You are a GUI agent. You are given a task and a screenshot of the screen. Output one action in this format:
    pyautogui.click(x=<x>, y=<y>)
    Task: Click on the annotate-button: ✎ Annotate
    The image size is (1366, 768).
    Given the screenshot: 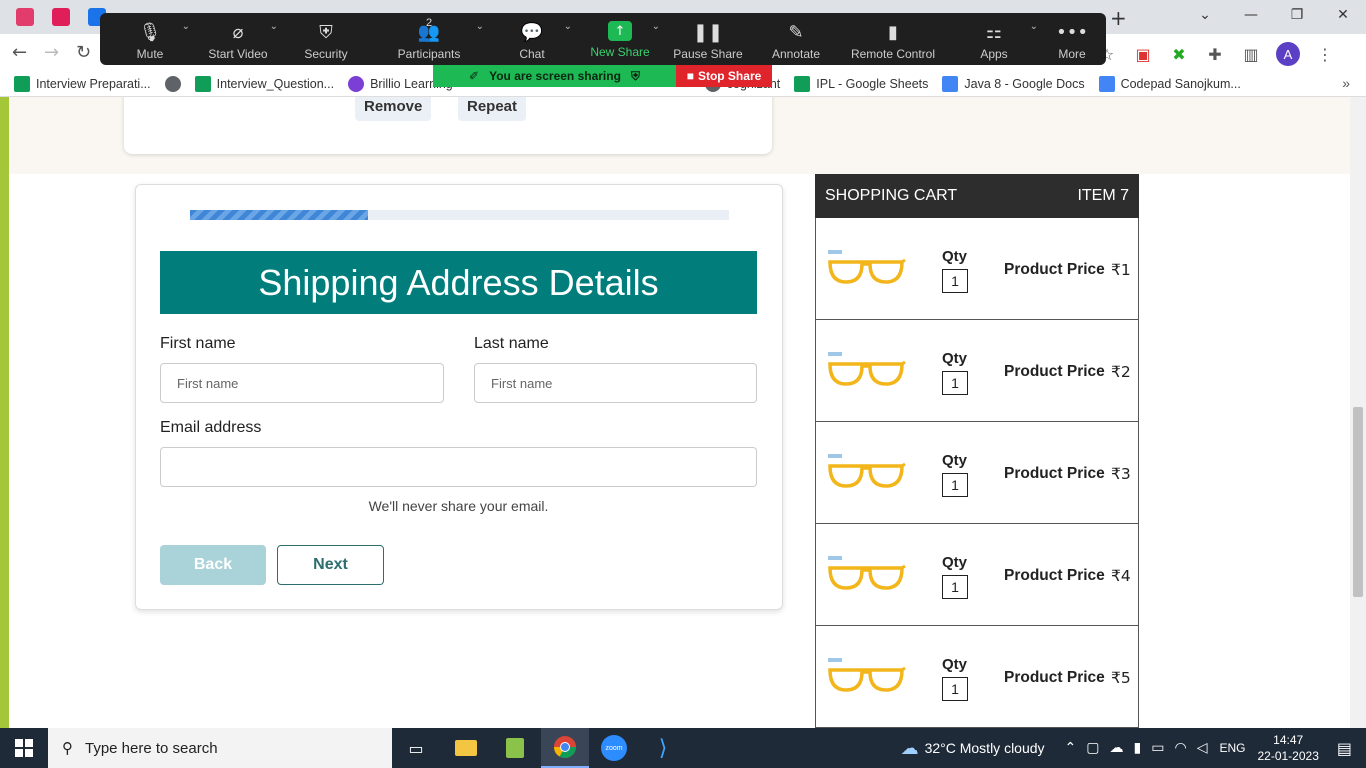 What is the action you would take?
    pyautogui.click(x=796, y=39)
    